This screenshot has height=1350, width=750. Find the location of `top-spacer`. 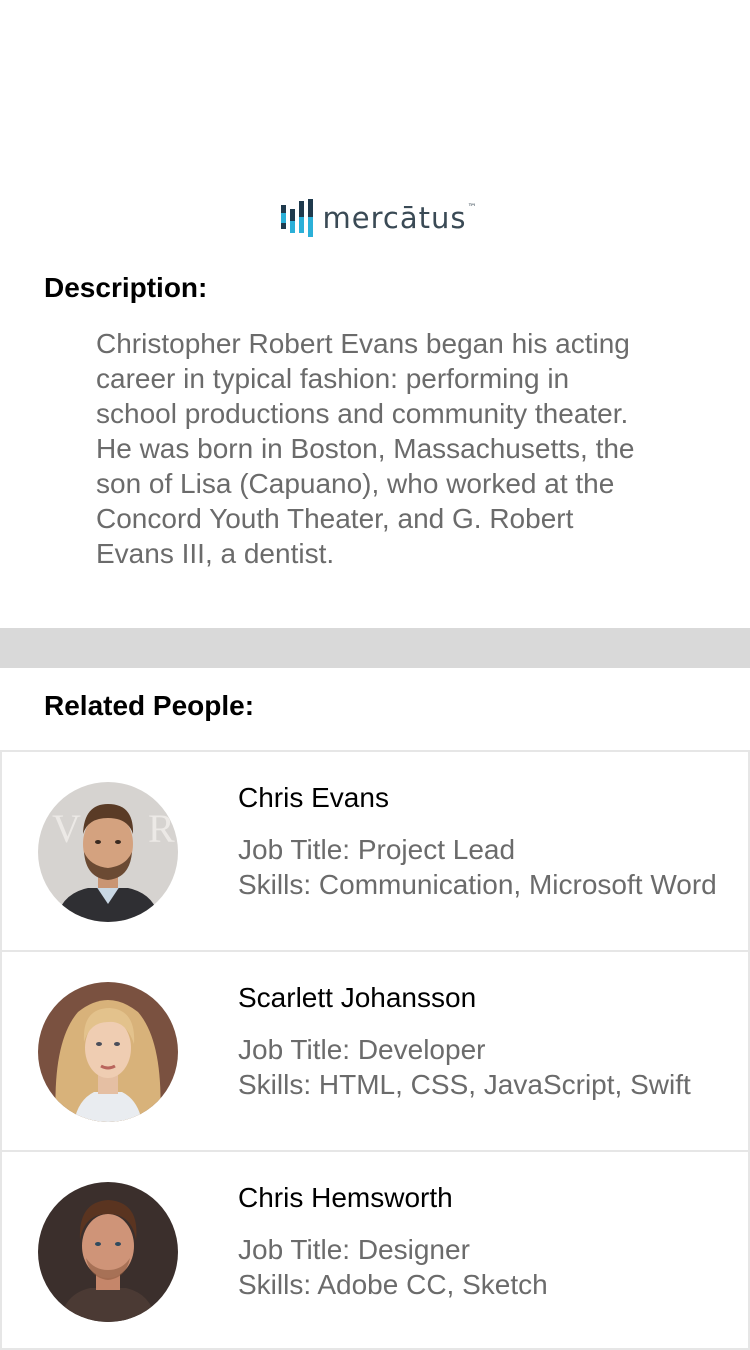

top-spacer is located at coordinates (375, 95).